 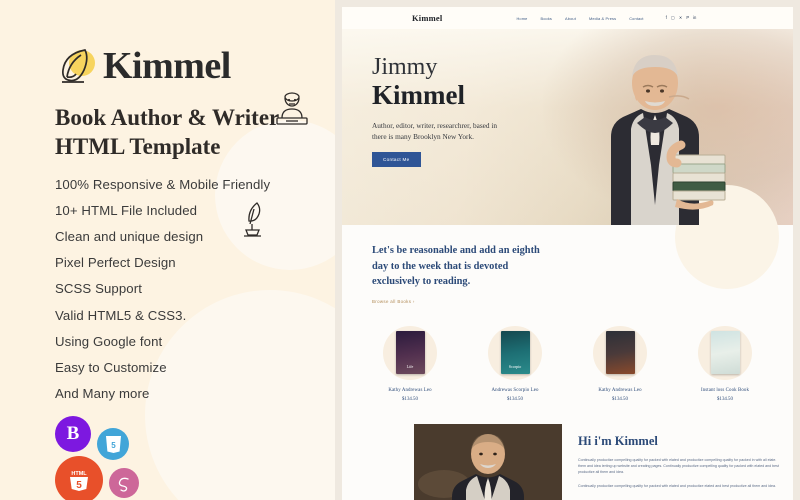 I want to click on promo-logo: Kimmel, so click(x=195, y=66).